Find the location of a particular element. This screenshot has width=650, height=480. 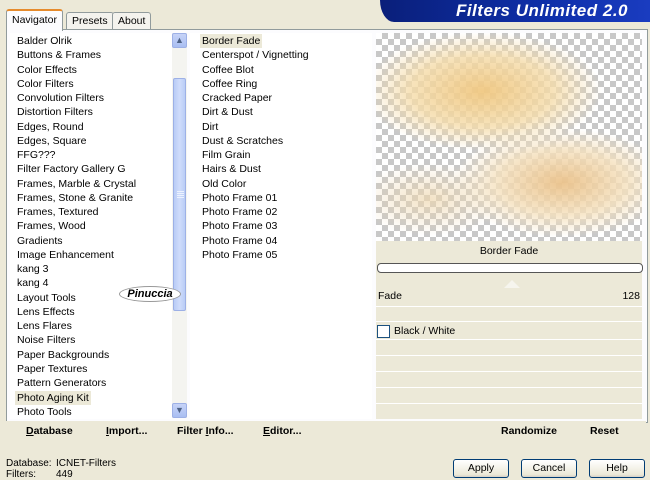

filters-count: 449 is located at coordinates (64, 474).